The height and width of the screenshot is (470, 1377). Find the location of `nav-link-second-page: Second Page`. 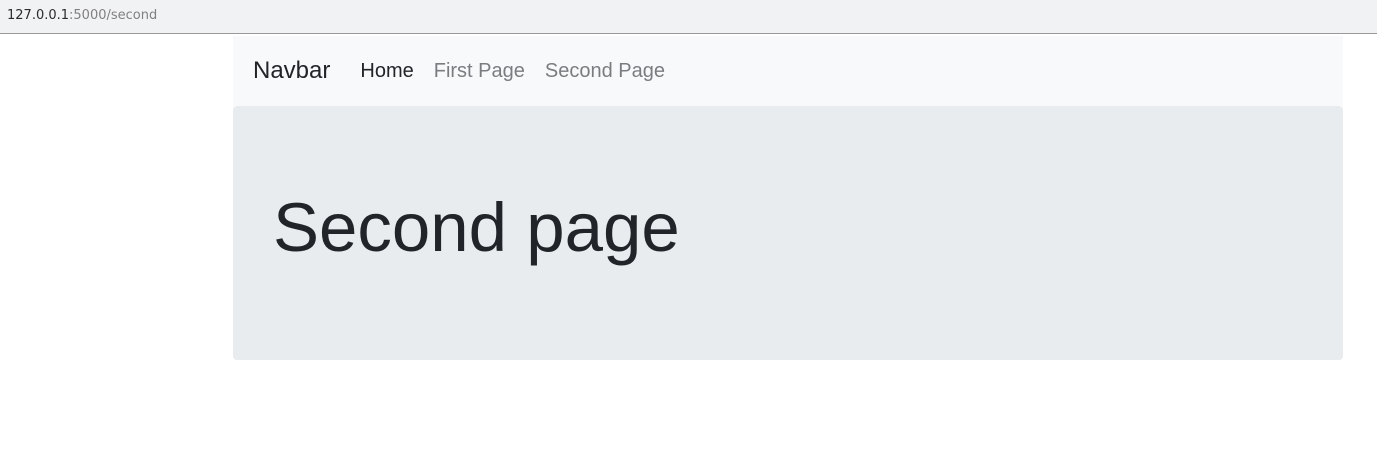

nav-link-second-page: Second Page is located at coordinates (605, 71).